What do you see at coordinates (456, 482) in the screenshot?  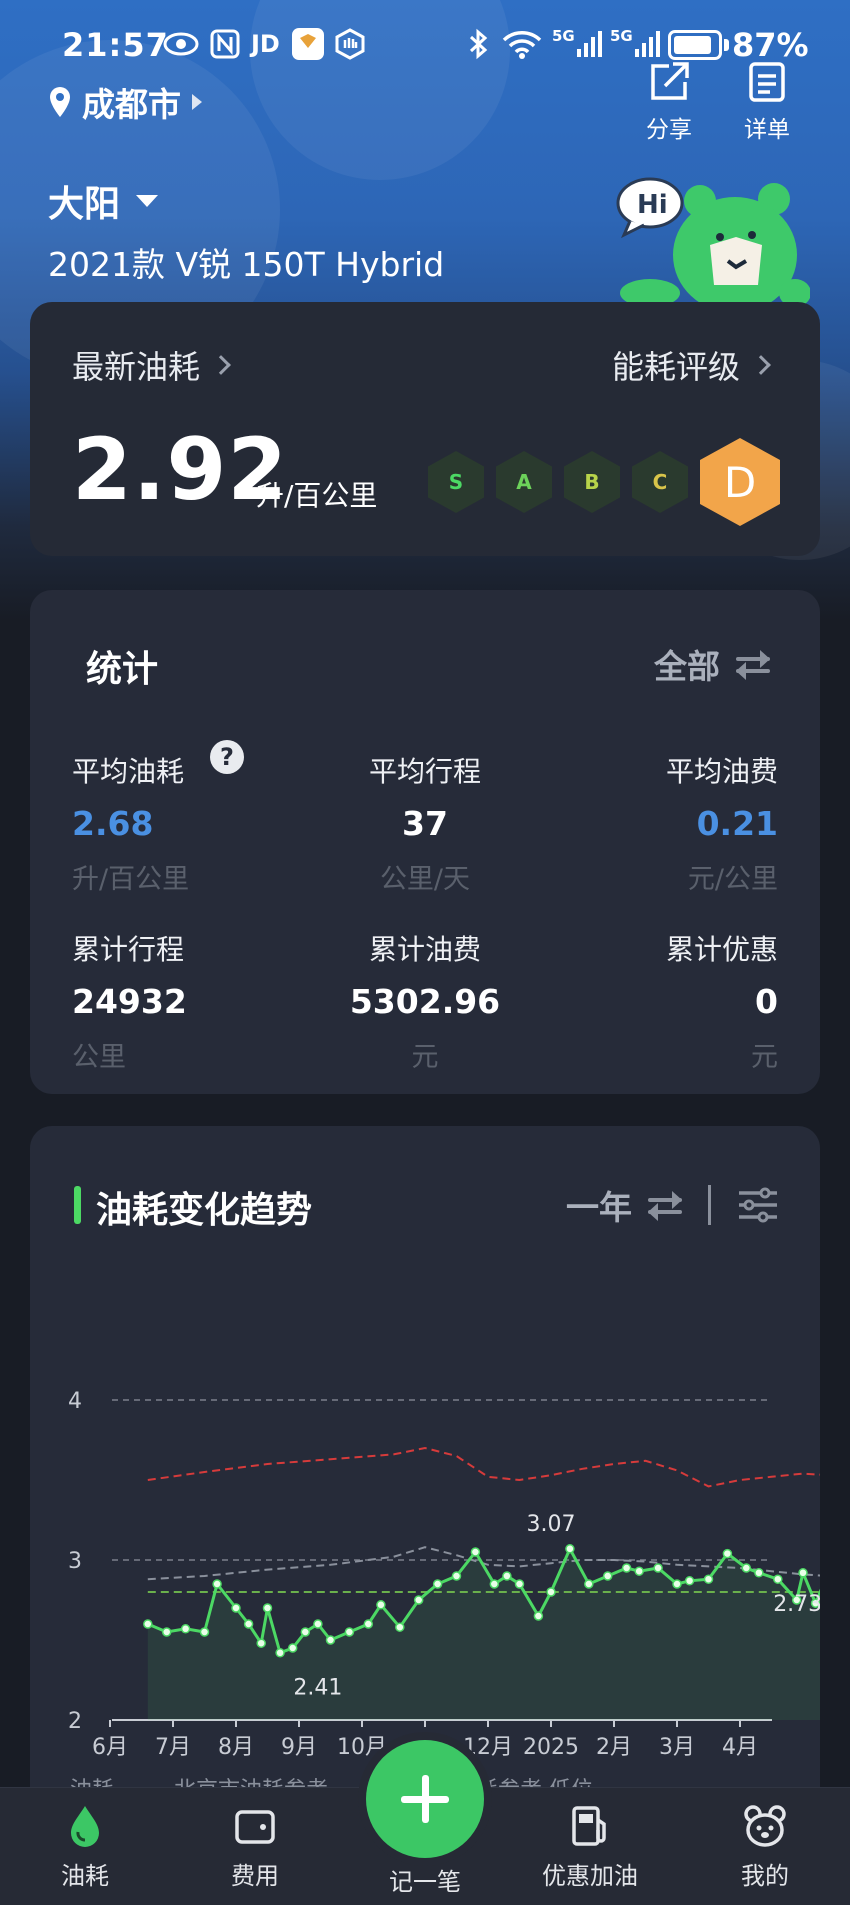 I see `grade-badge-s: S` at bounding box center [456, 482].